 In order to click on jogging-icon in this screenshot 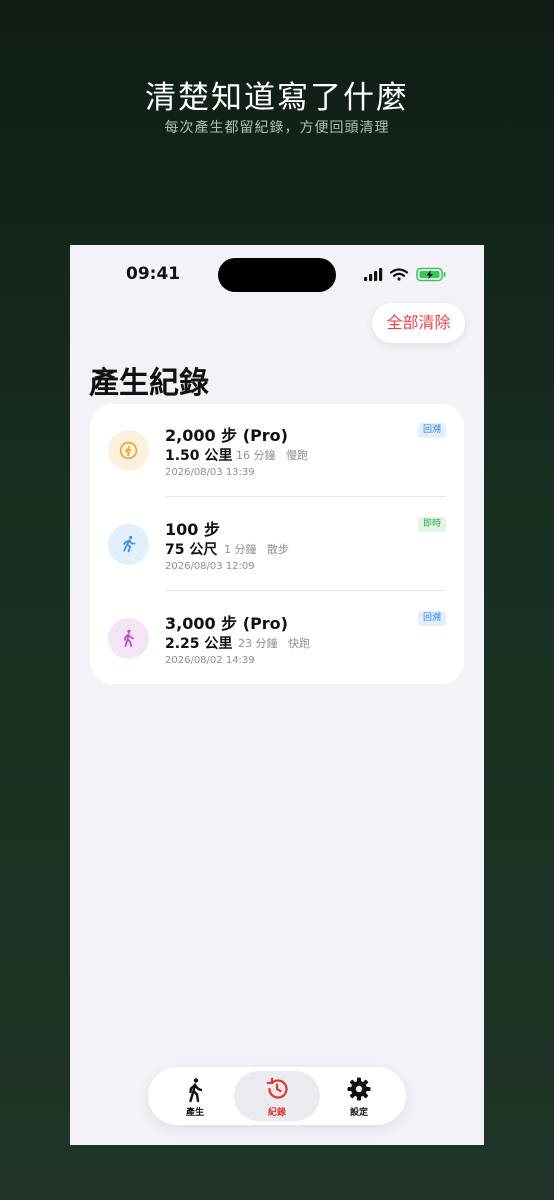, I will do `click(128, 450)`.